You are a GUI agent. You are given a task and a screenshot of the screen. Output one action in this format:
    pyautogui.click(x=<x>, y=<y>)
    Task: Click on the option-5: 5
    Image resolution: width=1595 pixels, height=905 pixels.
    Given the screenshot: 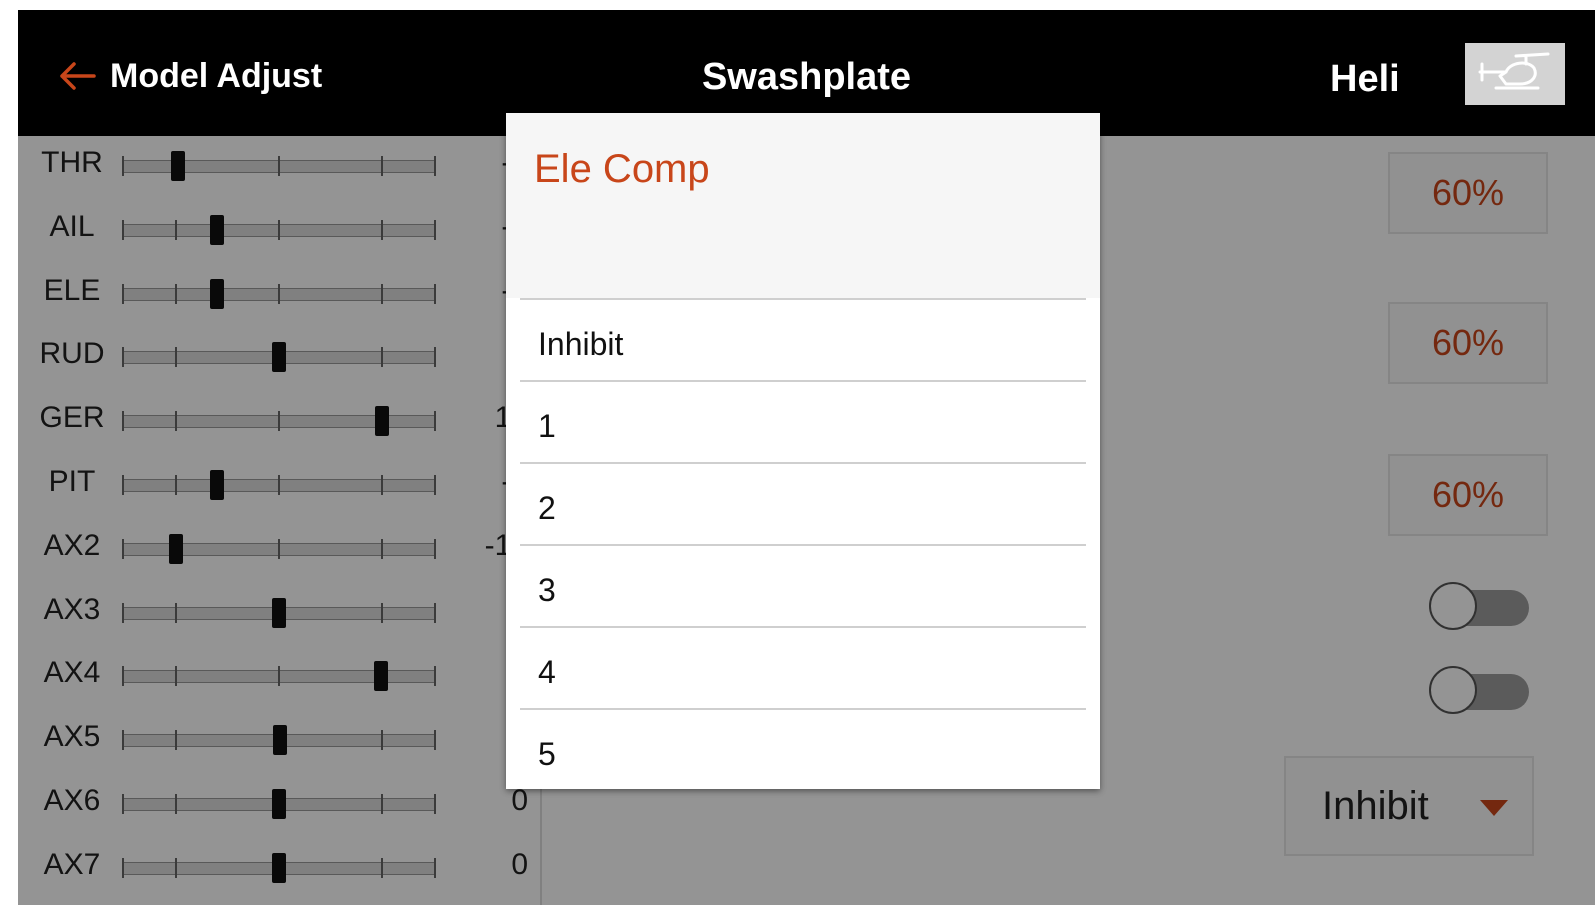 What is the action you would take?
    pyautogui.click(x=803, y=748)
    